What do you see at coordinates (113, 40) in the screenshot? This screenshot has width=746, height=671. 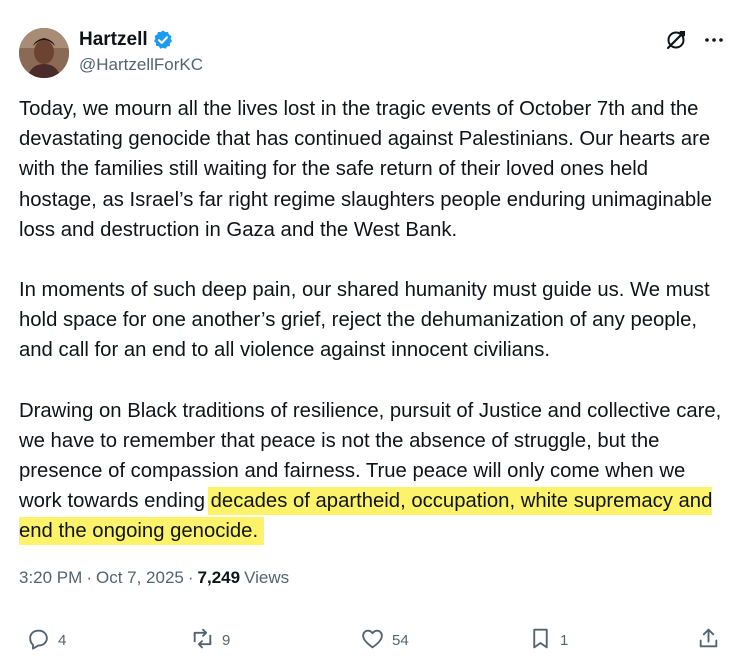 I see `author-name: Hartzell` at bounding box center [113, 40].